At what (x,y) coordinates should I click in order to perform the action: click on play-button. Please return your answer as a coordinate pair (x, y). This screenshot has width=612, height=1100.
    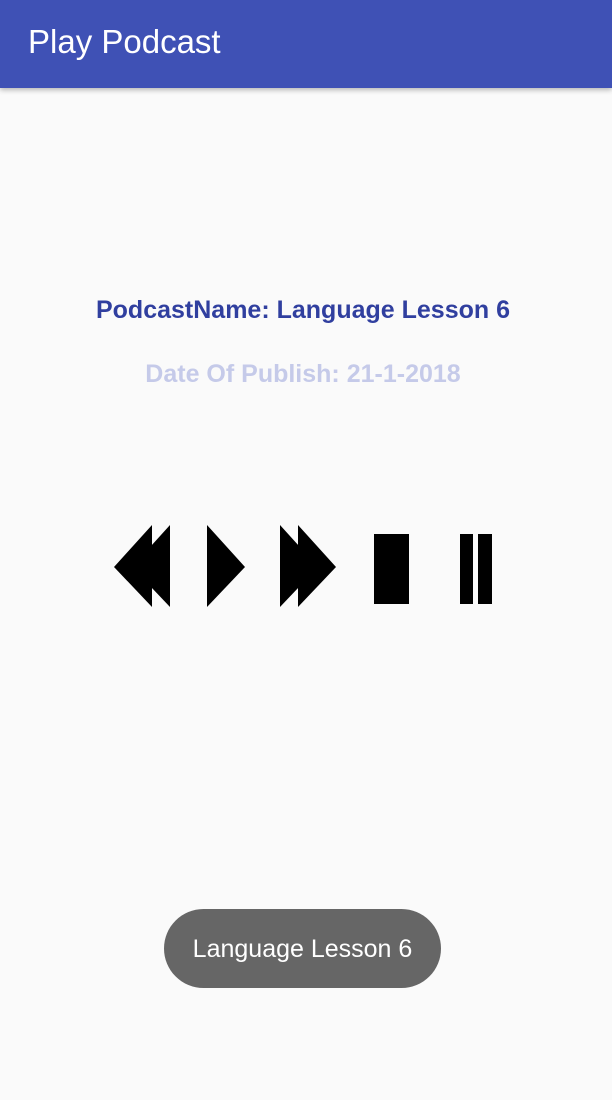
    Looking at the image, I should click on (226, 565).